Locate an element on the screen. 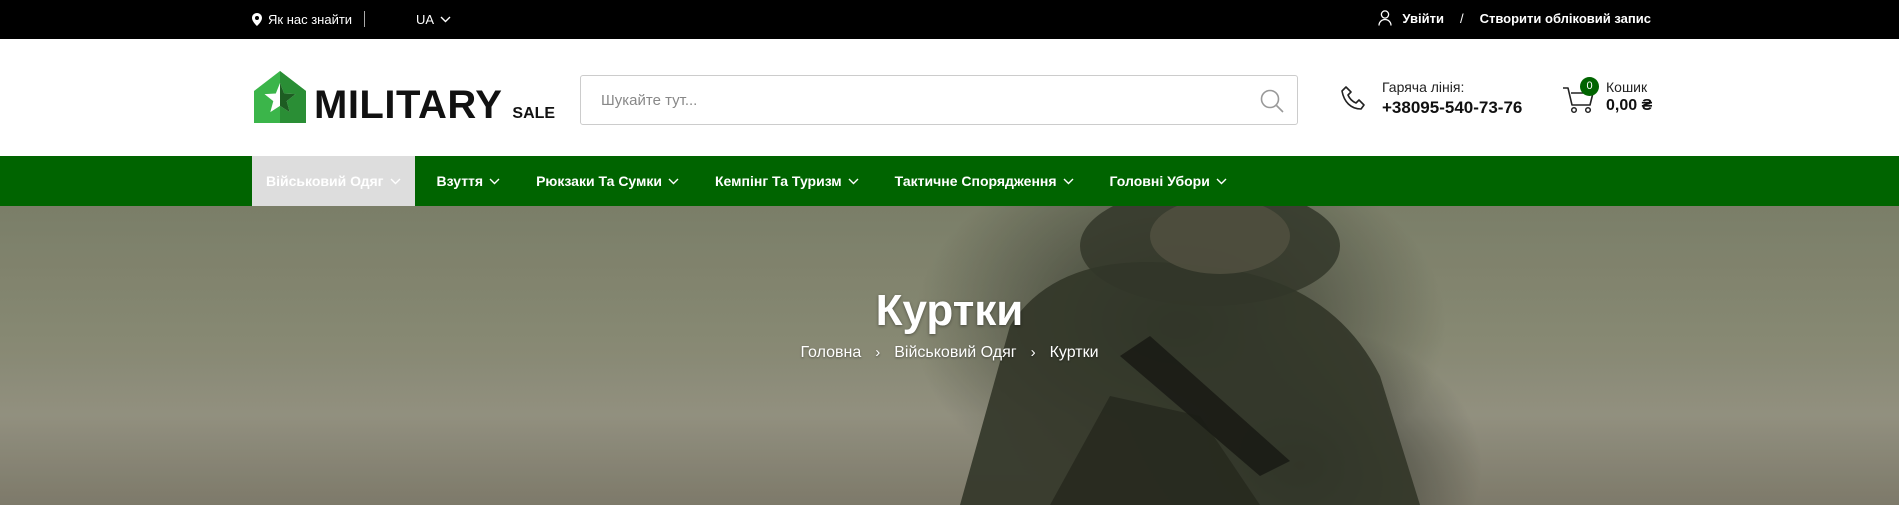 This screenshot has height=505, width=1899. nav-item-footwear: Взуття is located at coordinates (469, 181).